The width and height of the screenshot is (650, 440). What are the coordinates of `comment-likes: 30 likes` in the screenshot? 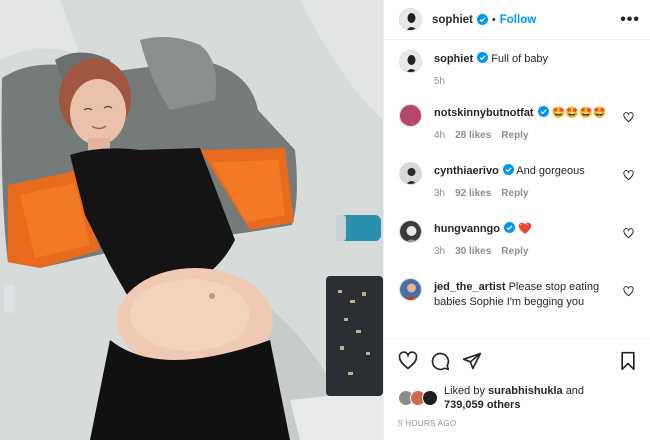 It's located at (473, 251).